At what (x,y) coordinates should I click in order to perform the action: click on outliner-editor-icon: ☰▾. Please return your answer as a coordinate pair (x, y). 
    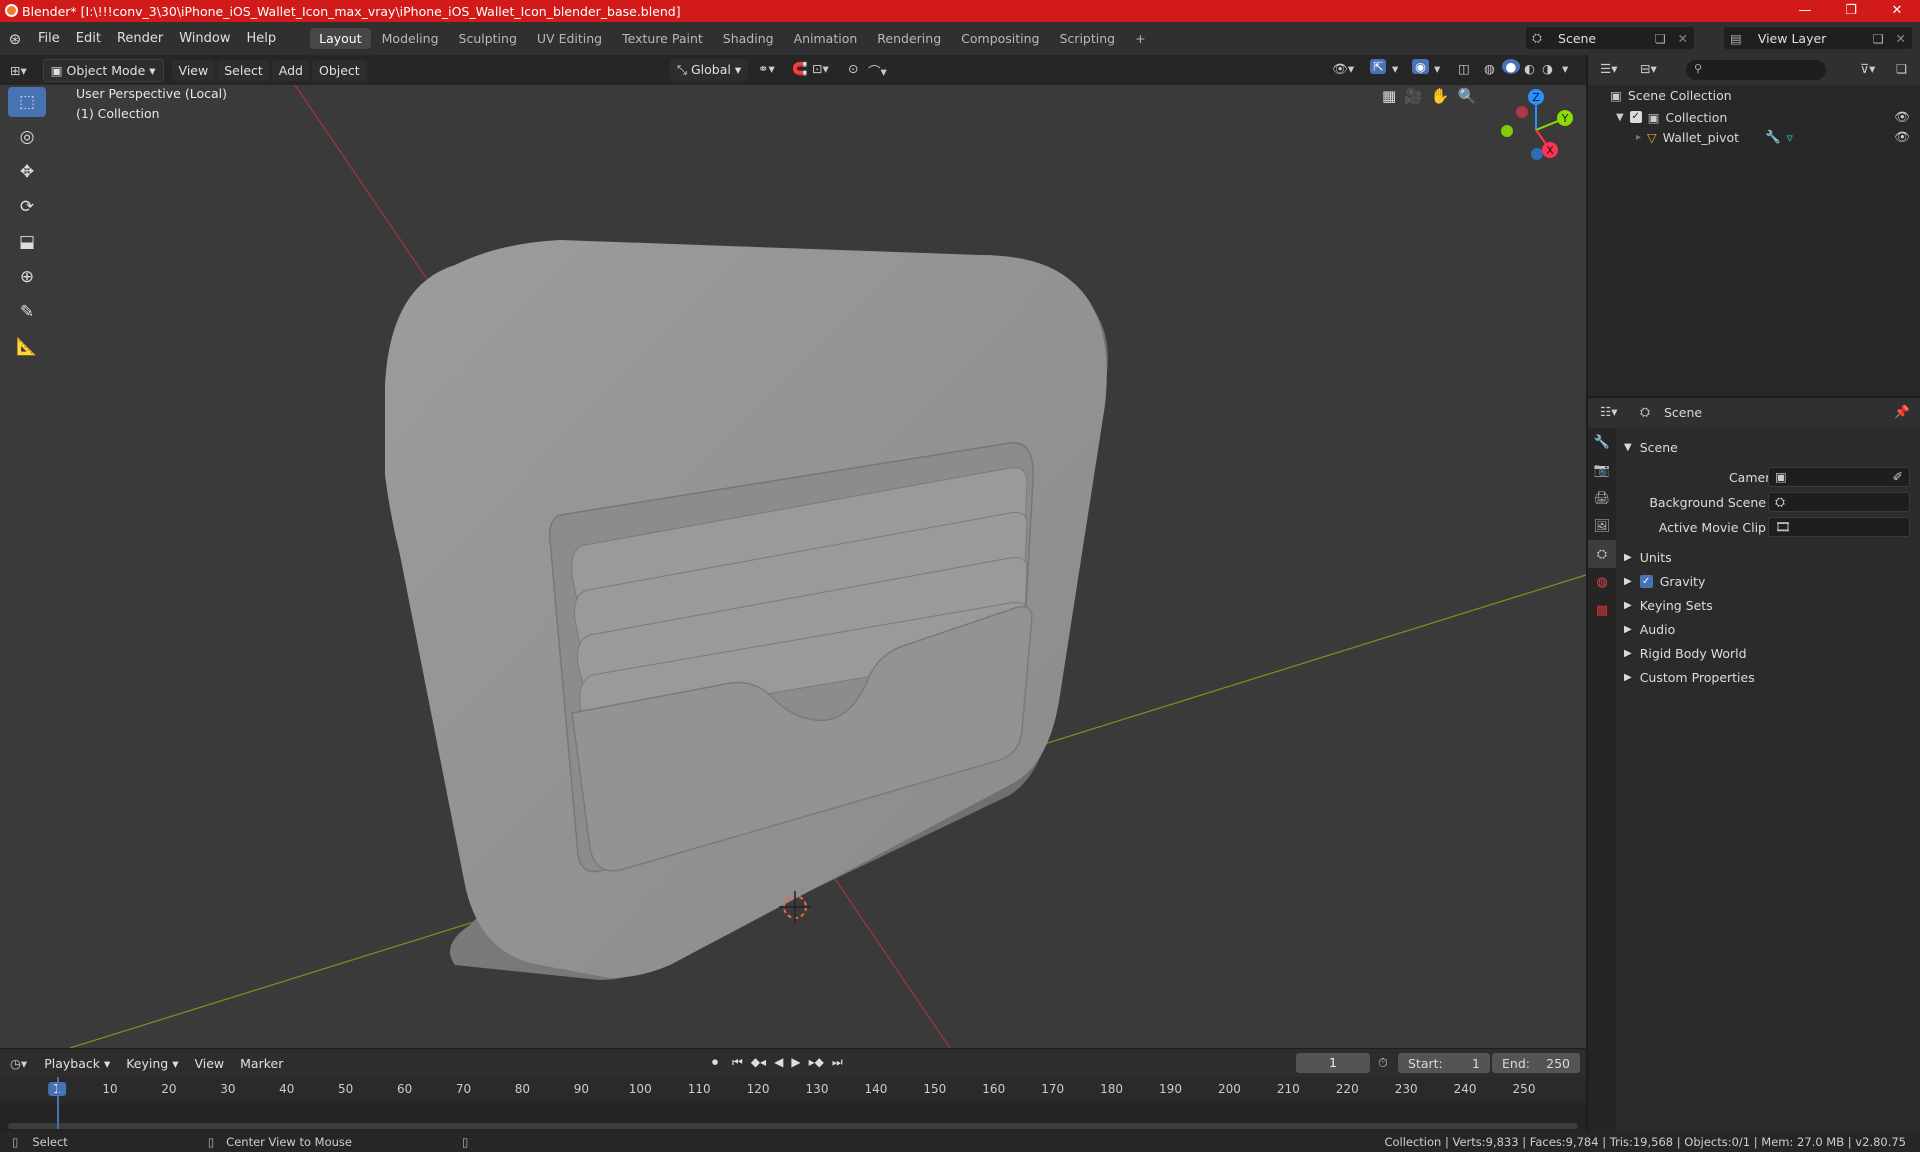
    Looking at the image, I should click on (1608, 68).